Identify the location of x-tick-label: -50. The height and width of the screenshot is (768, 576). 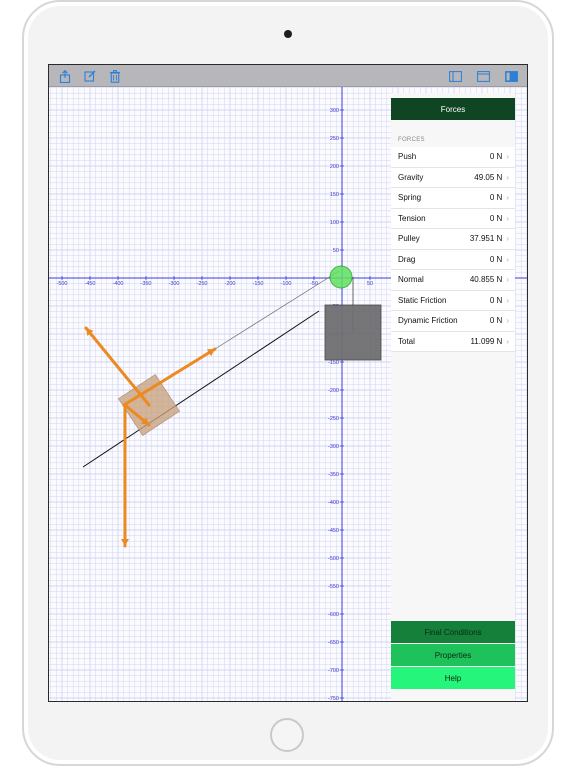
(314, 284).